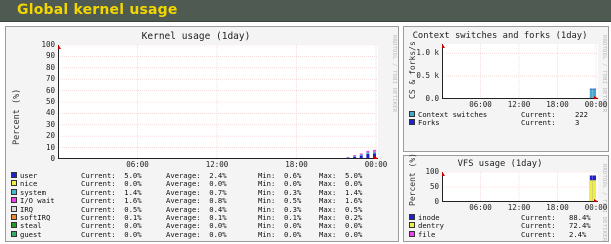 Image resolution: width=611 pixels, height=244 pixels. I want to click on legend-row: file Current: 2.4%, so click(510, 234).